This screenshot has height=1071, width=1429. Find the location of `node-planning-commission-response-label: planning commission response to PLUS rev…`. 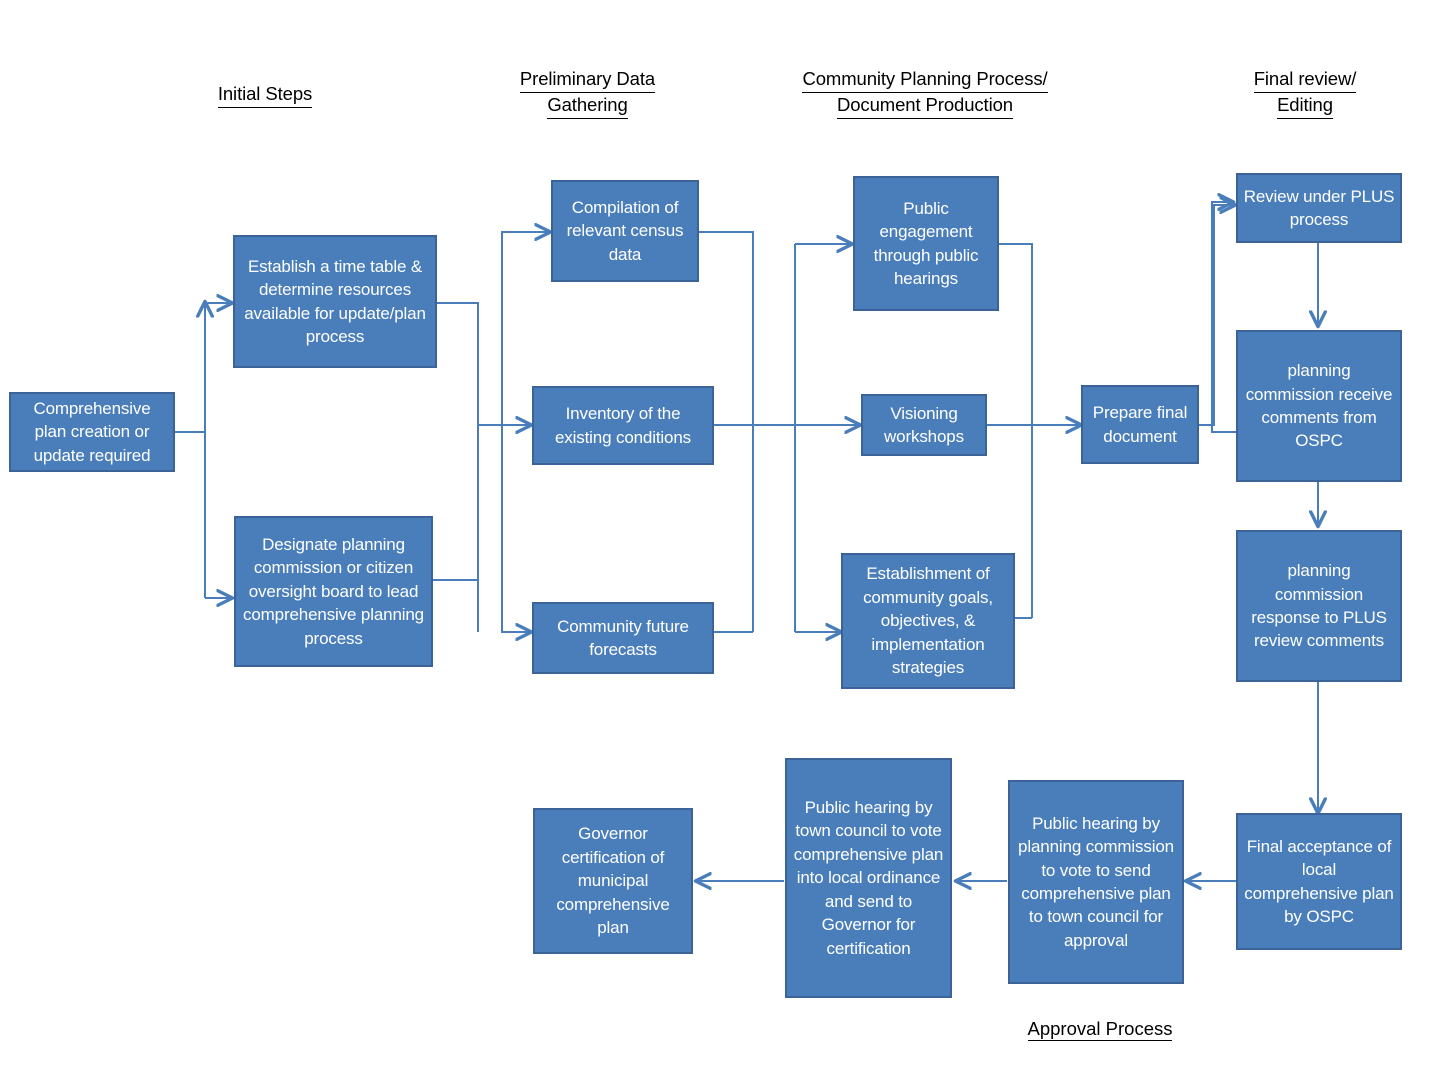

node-planning-commission-response-label: planning commission response to PLUS rev… is located at coordinates (1319, 606).